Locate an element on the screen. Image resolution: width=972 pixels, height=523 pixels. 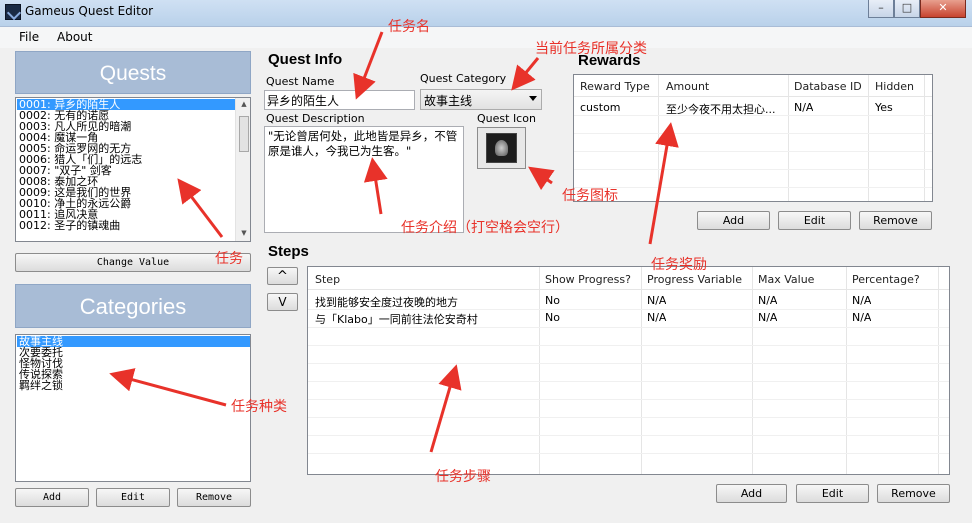
step-row-1-step: 找到能够安全度过夜晚的地方 is located at coordinates (386, 302).